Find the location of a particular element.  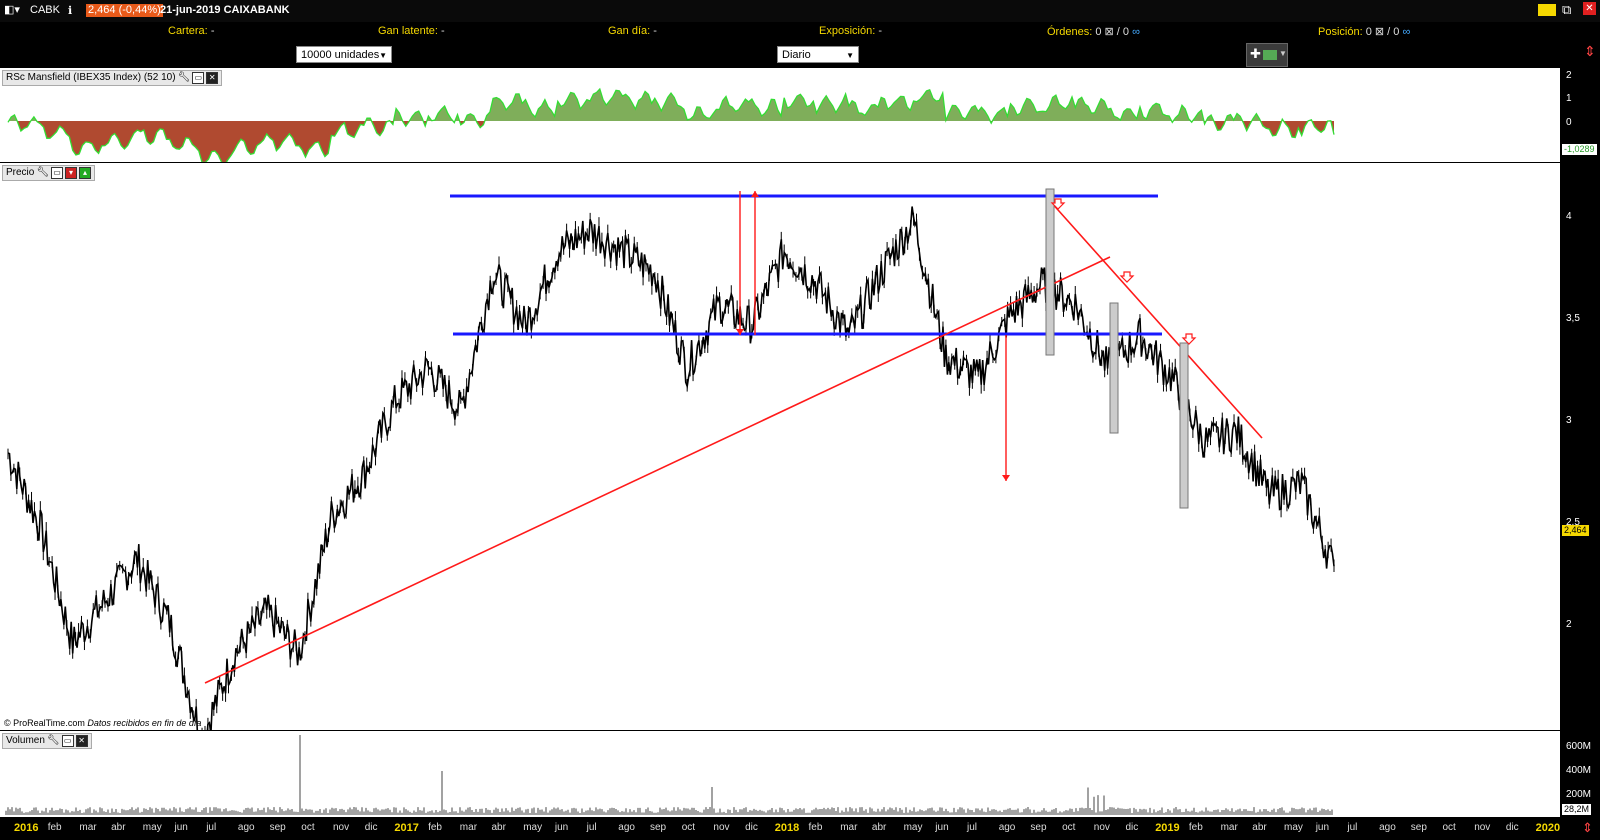

ordenes-label: Órdenes: is located at coordinates (1070, 32).